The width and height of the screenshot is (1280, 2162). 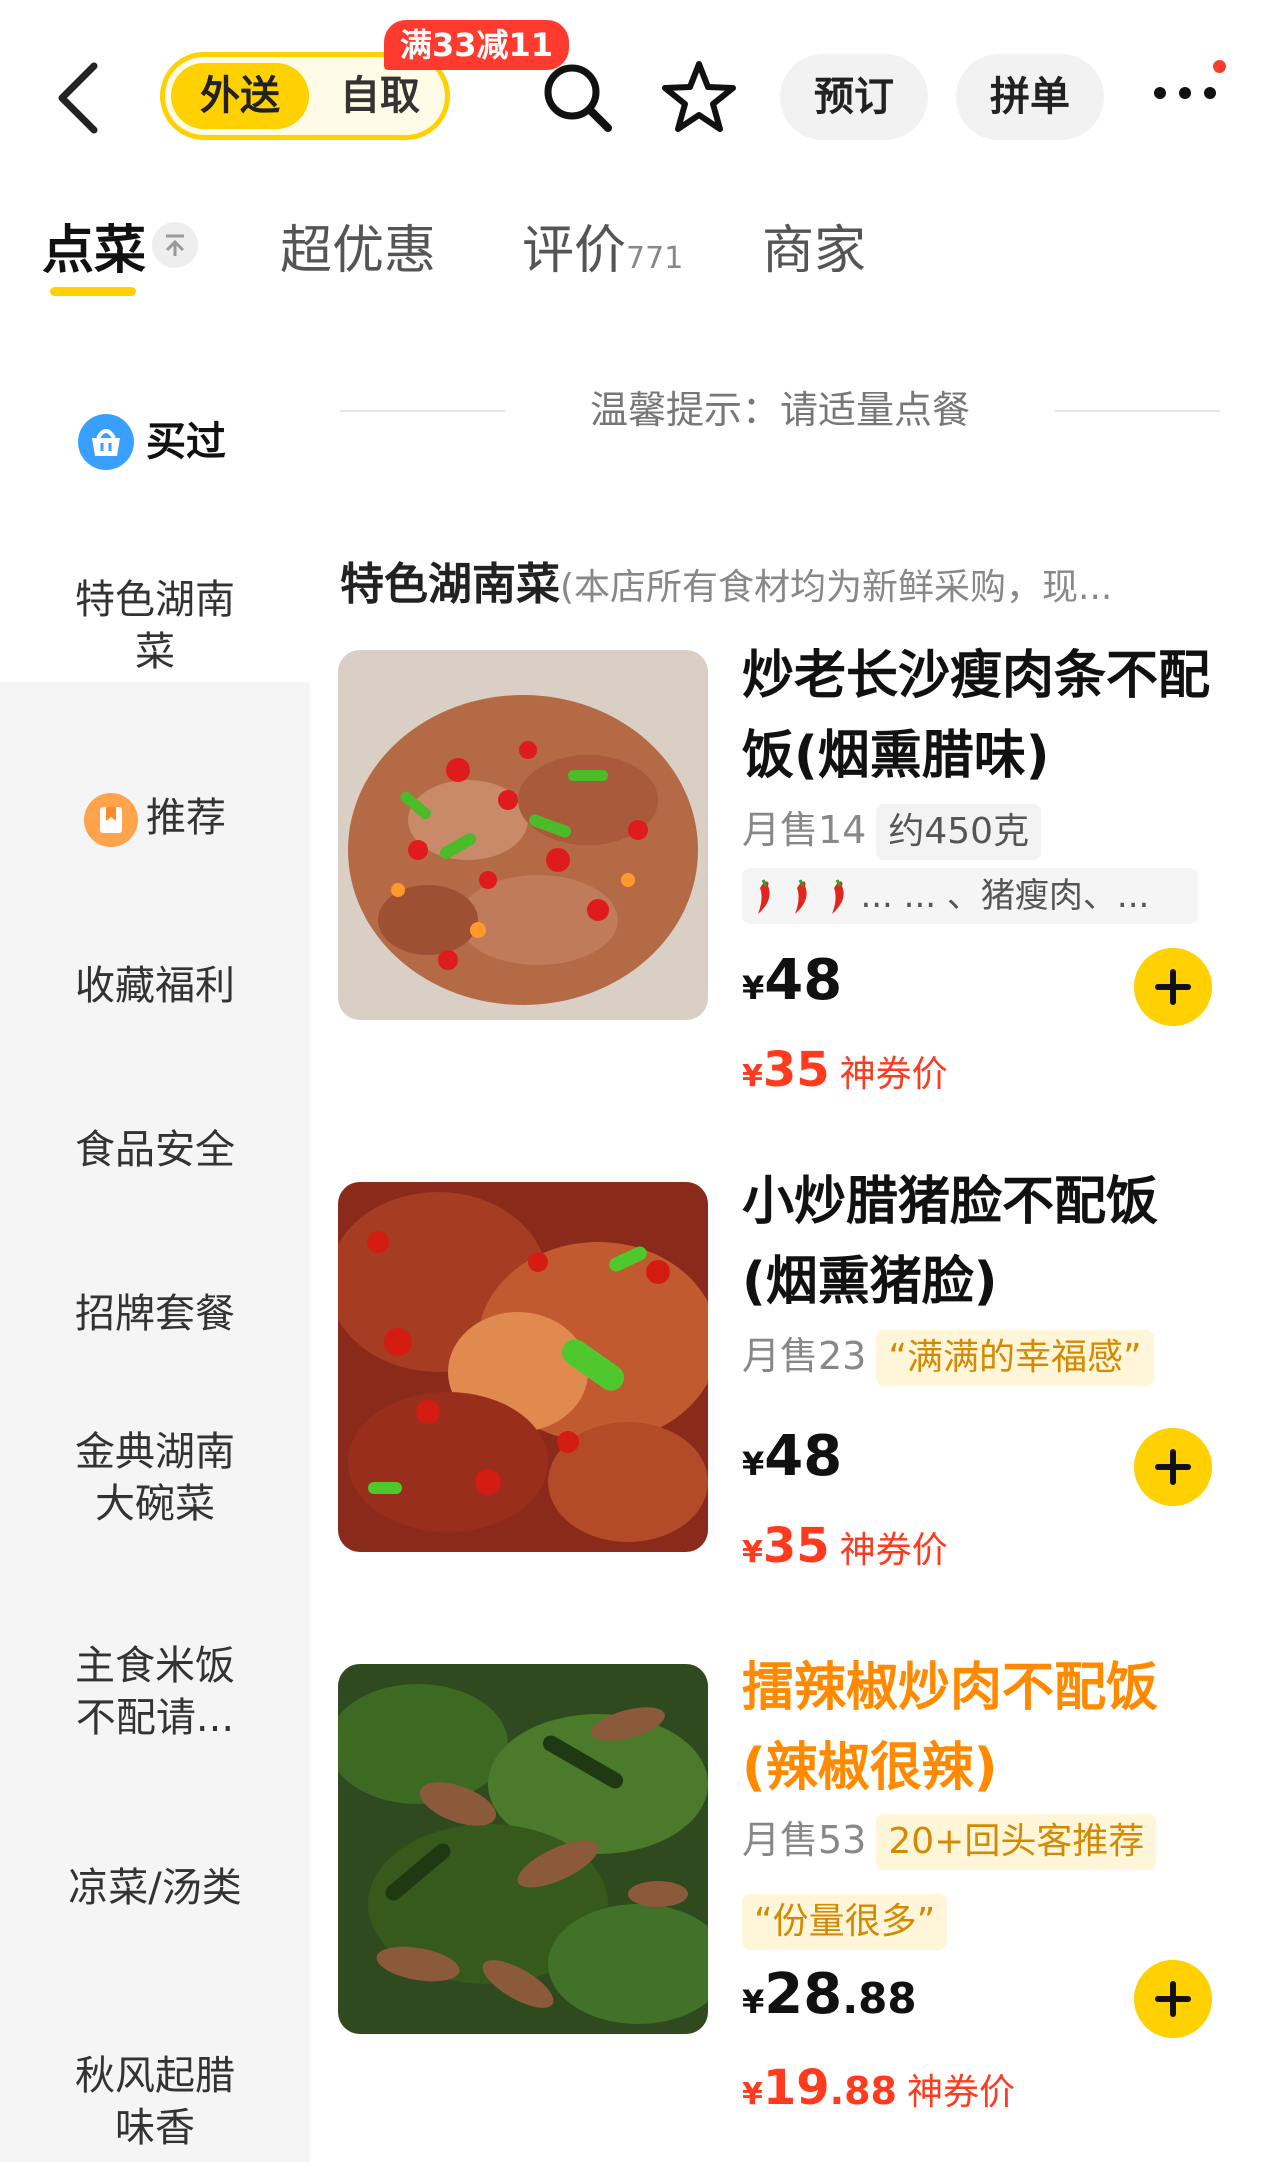 I want to click on collapse-up-icon, so click(x=175, y=245).